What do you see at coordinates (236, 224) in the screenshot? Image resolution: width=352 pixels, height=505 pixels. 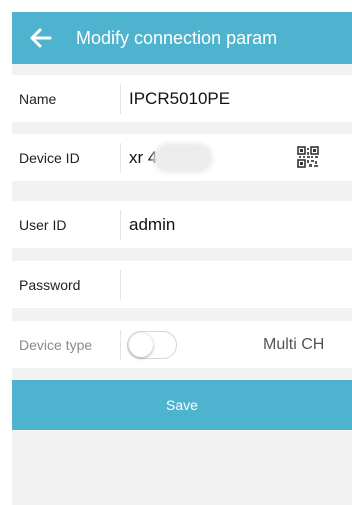 I see `user-id-field: admin` at bounding box center [236, 224].